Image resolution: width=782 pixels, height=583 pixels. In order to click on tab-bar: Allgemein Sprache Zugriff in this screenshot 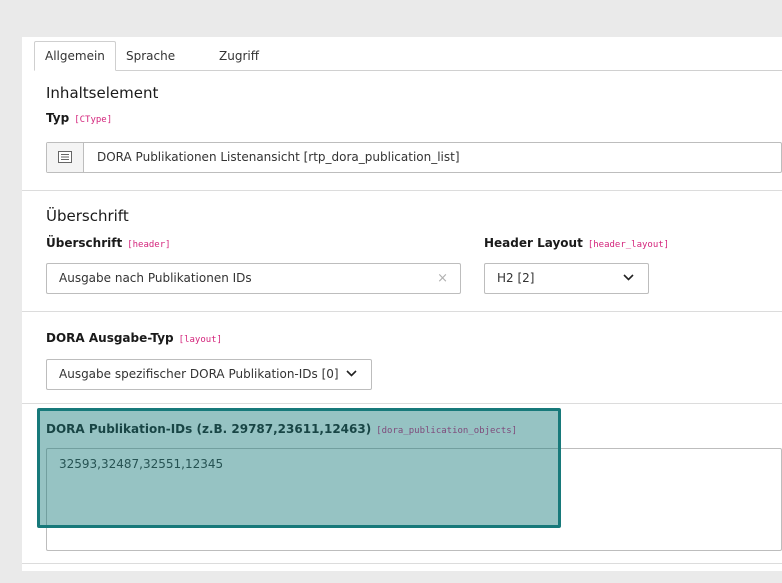, I will do `click(408, 54)`.